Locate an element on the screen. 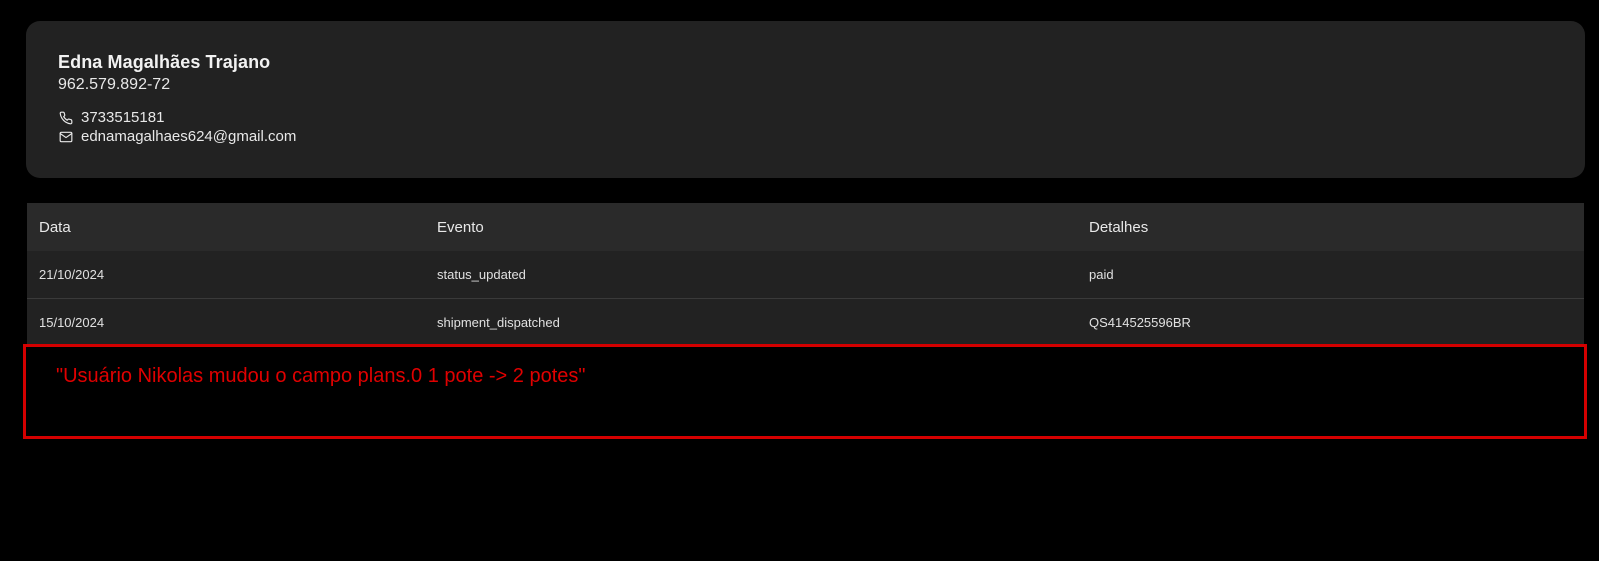 The width and height of the screenshot is (1599, 561). column-header-event: Evento is located at coordinates (751, 227).